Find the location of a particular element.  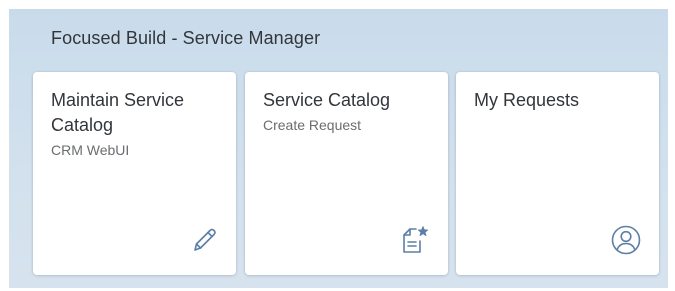

tile-title: My Requests is located at coordinates (527, 100).